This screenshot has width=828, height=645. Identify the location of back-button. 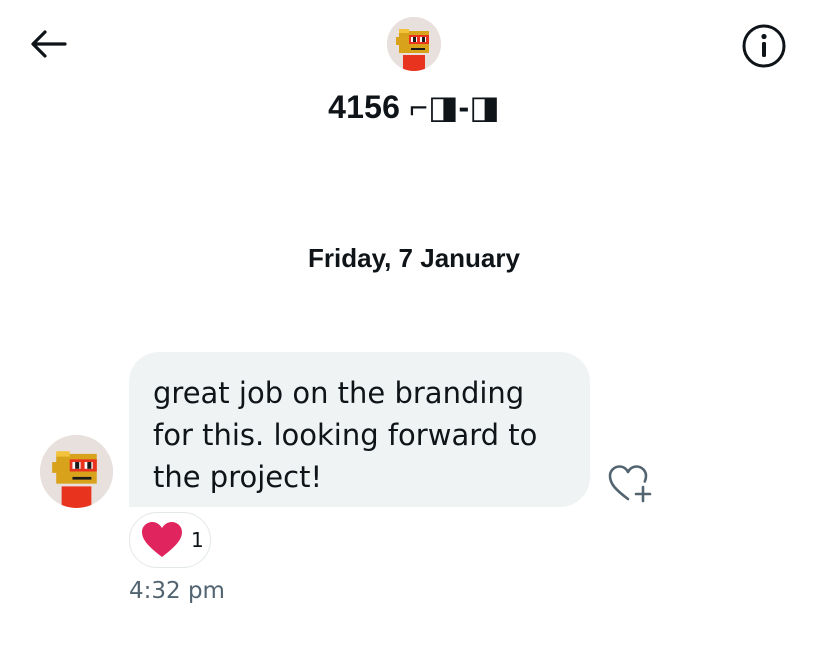
(48, 44).